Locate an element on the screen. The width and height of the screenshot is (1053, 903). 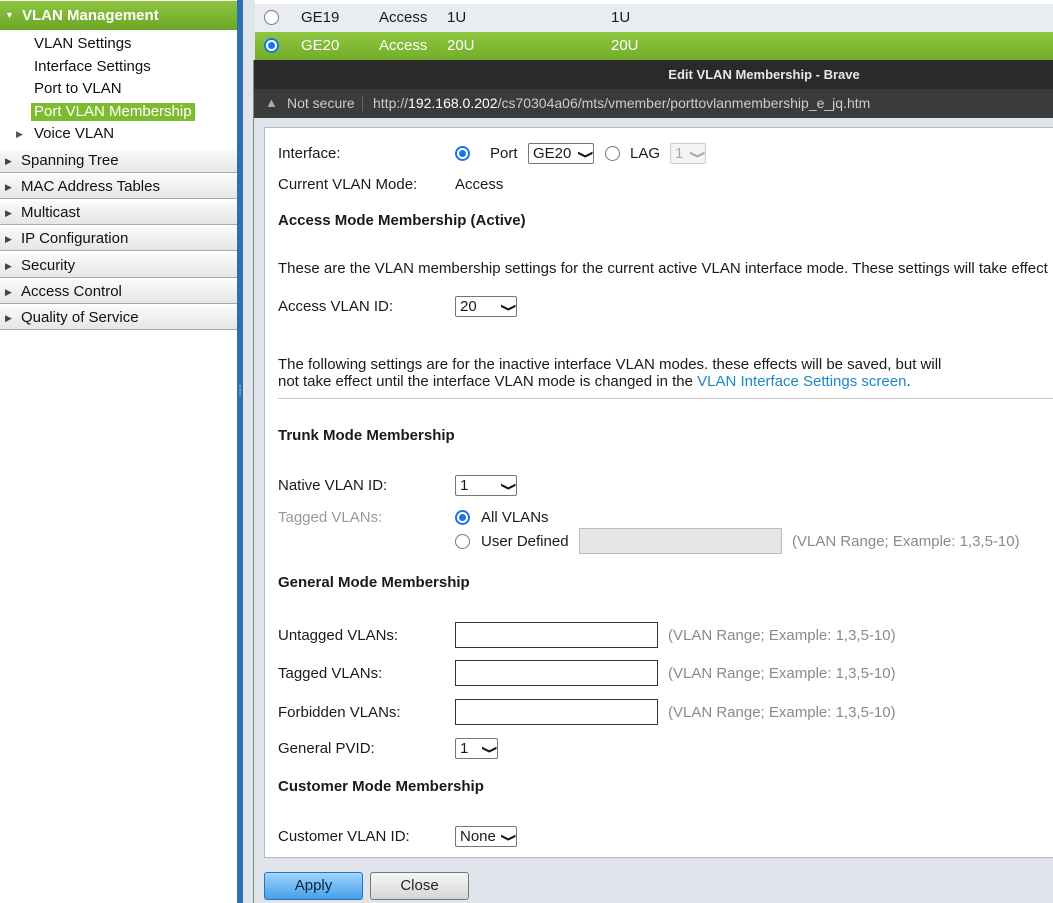
sidebar-section-mac-address-tables: ▶ MAC Address Tables is located at coordinates (118, 186).